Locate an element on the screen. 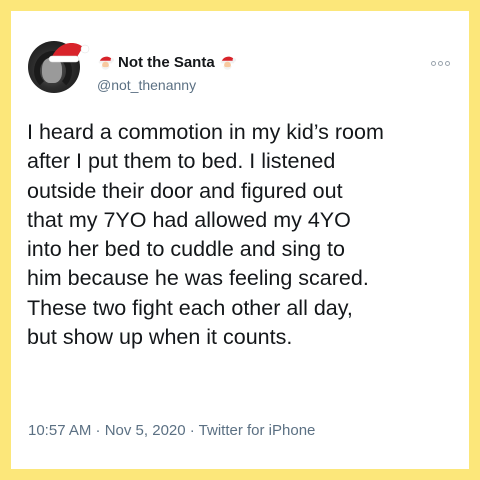 The height and width of the screenshot is (480, 480). user-handle: @not_thenanny is located at coordinates (146, 85).